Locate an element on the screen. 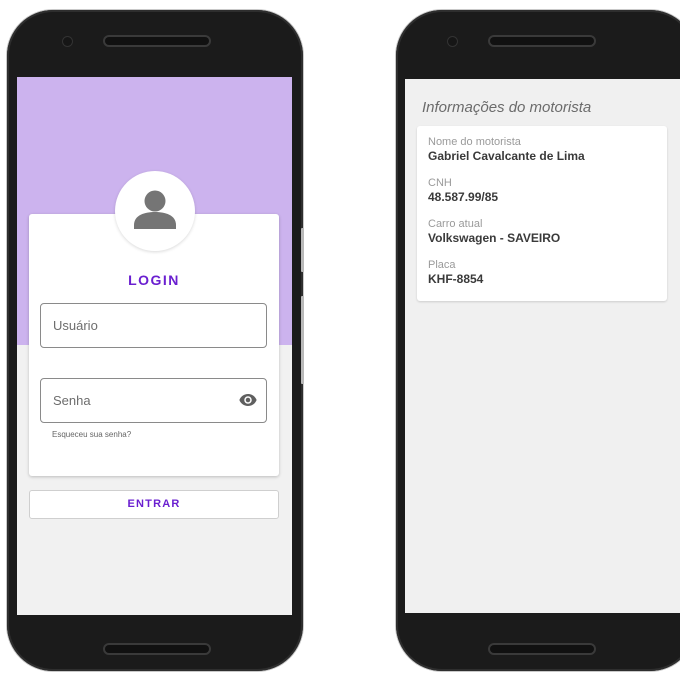  person-icon is located at coordinates (155, 209).